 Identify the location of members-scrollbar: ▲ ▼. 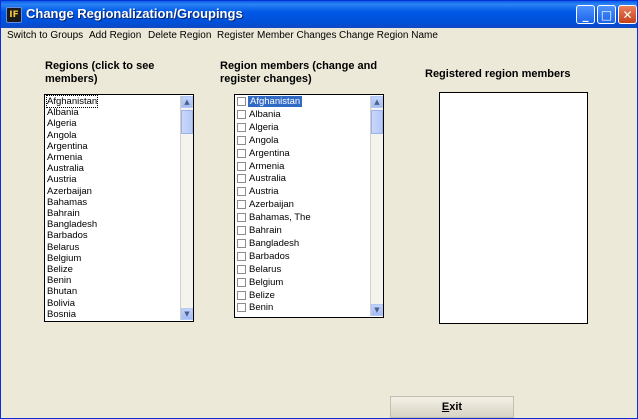
(376, 206).